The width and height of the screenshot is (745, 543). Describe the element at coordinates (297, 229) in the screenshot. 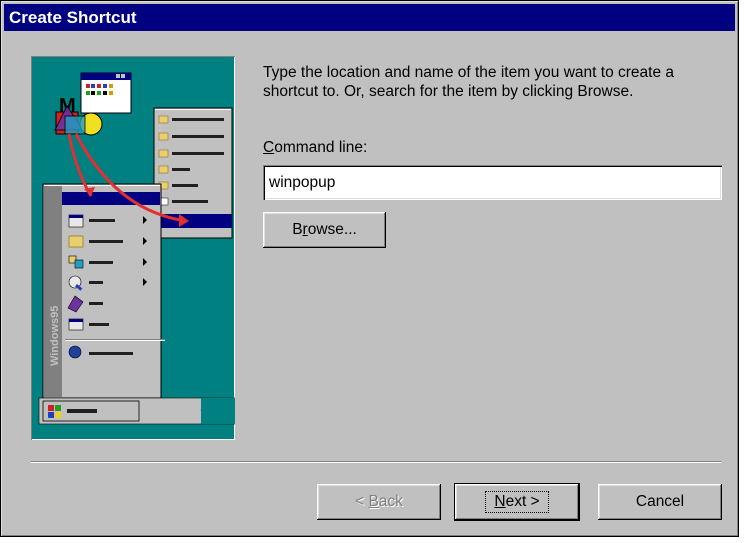

I see `browse-label-a: B` at that location.